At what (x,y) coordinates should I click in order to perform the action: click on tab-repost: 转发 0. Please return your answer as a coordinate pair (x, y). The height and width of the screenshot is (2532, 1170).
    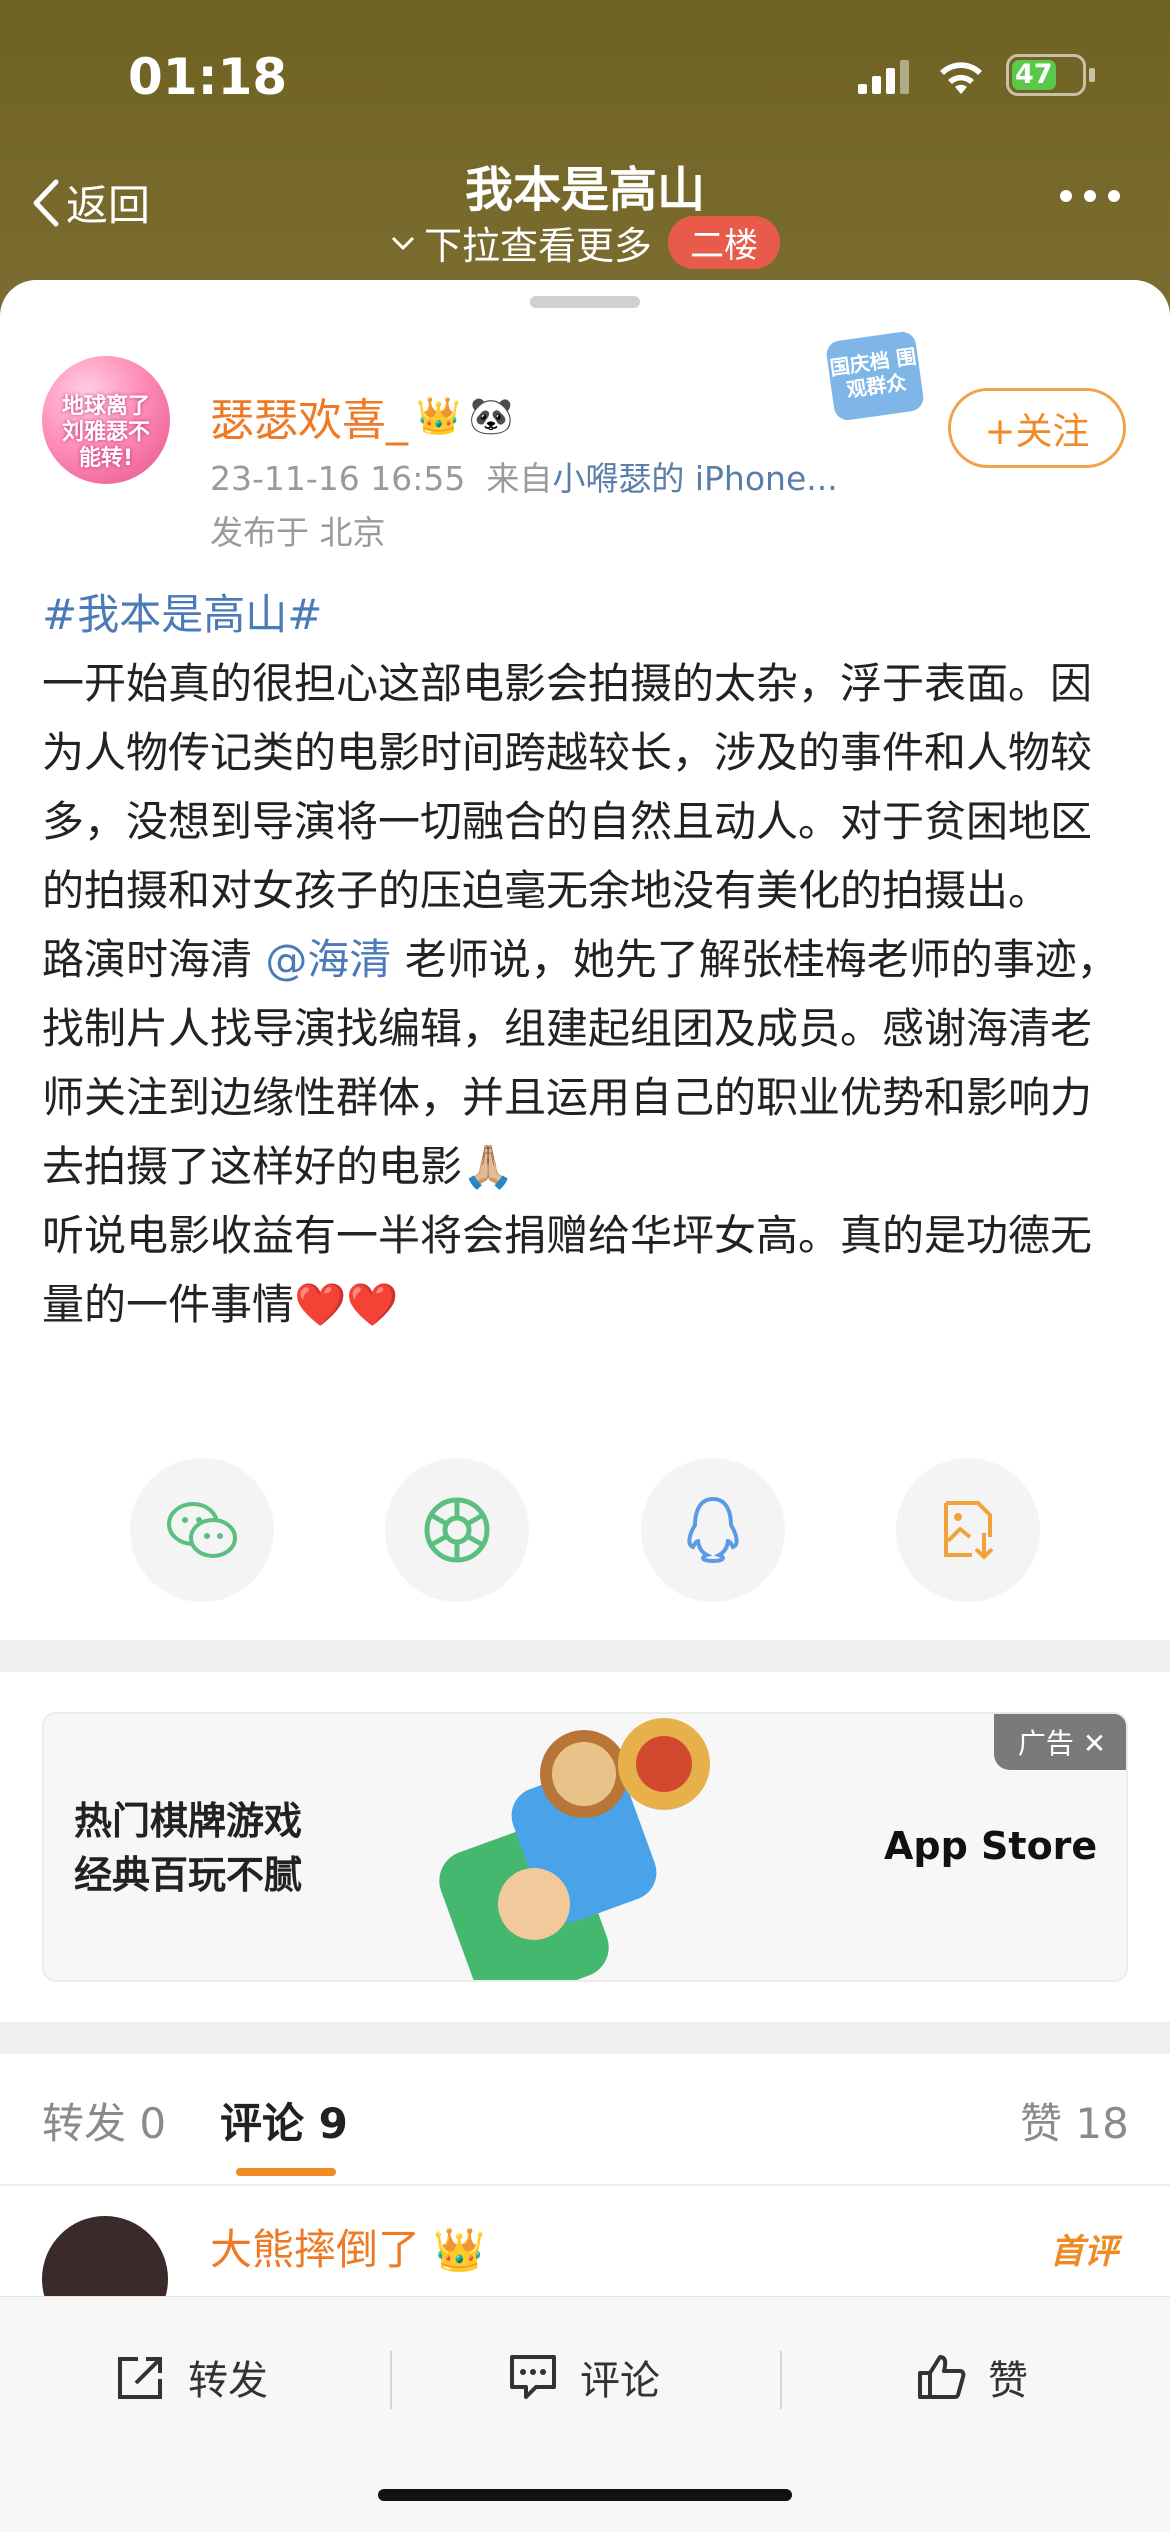
    Looking at the image, I should click on (104, 2120).